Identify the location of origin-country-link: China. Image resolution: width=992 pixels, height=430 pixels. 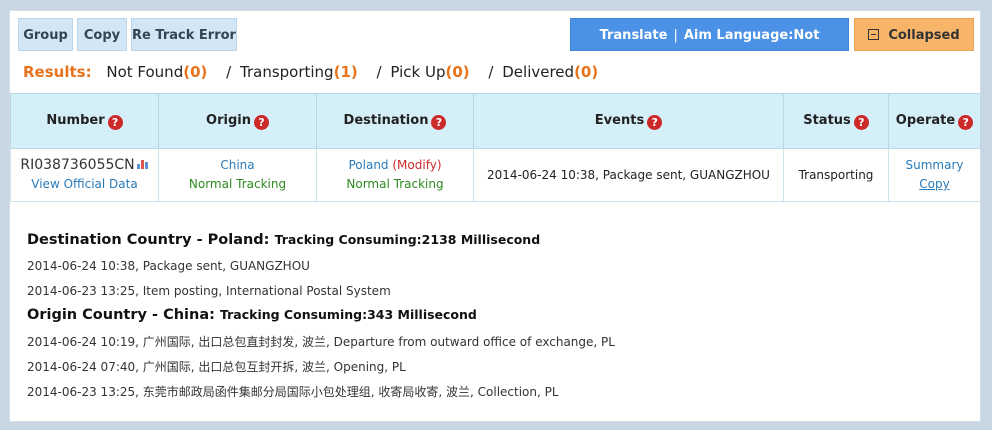
(237, 165).